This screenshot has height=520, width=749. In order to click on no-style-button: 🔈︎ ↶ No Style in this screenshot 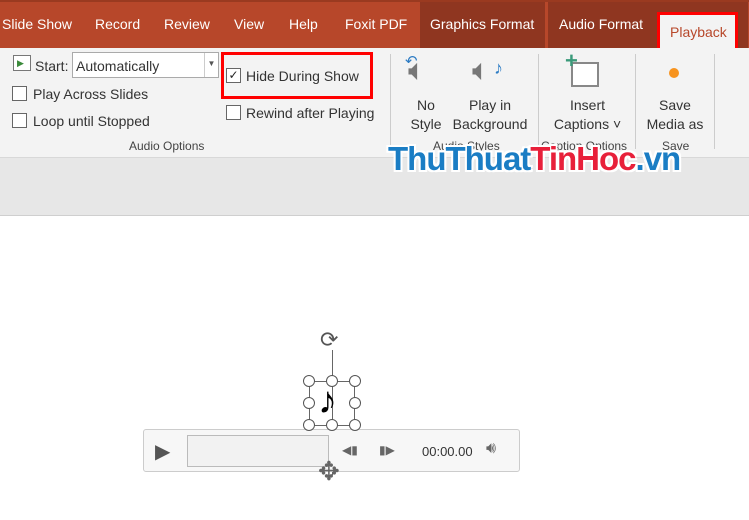, I will do `click(426, 98)`.